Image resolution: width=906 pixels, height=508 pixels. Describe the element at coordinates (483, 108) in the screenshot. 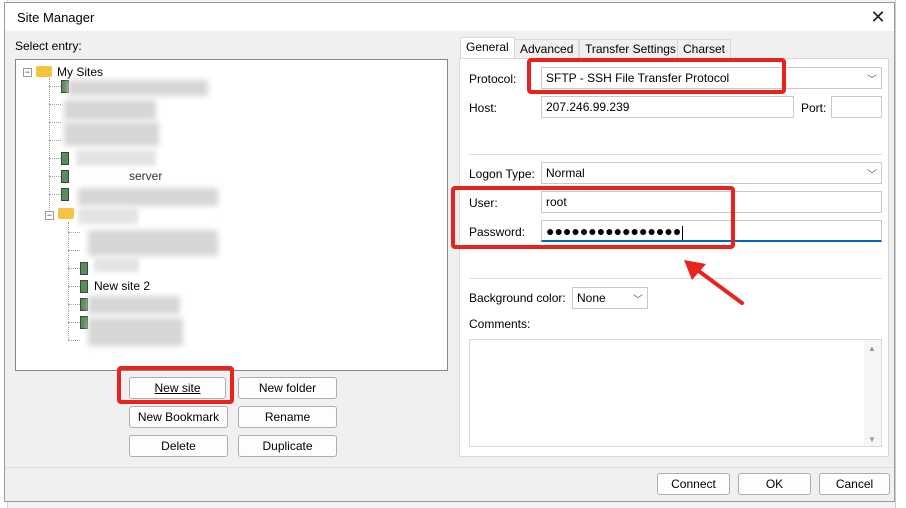

I see `host-label: Host:` at that location.